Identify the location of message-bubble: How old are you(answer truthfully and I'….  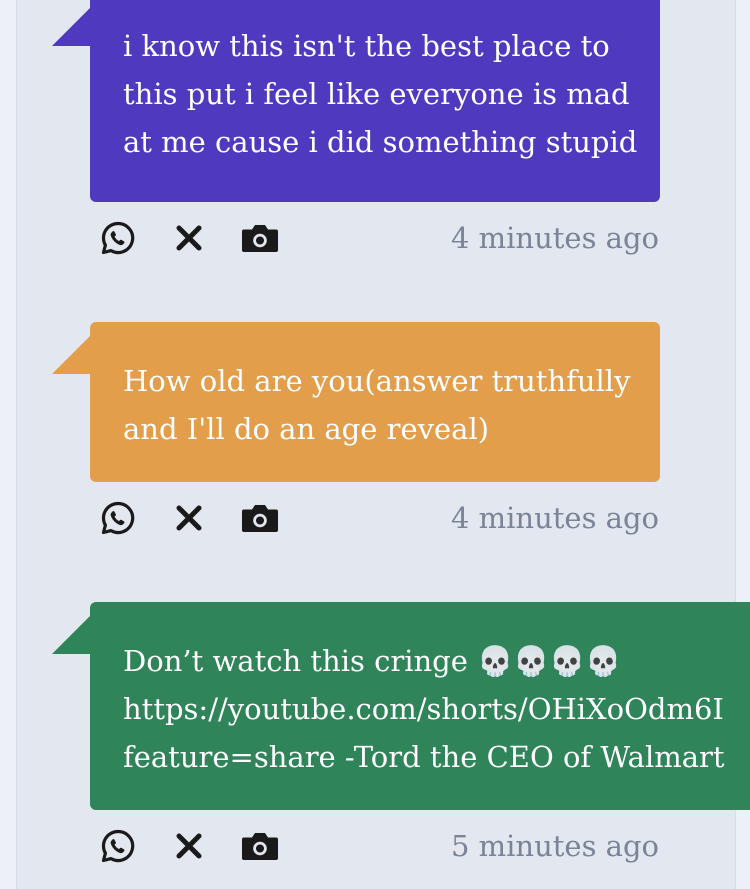
(375, 402).